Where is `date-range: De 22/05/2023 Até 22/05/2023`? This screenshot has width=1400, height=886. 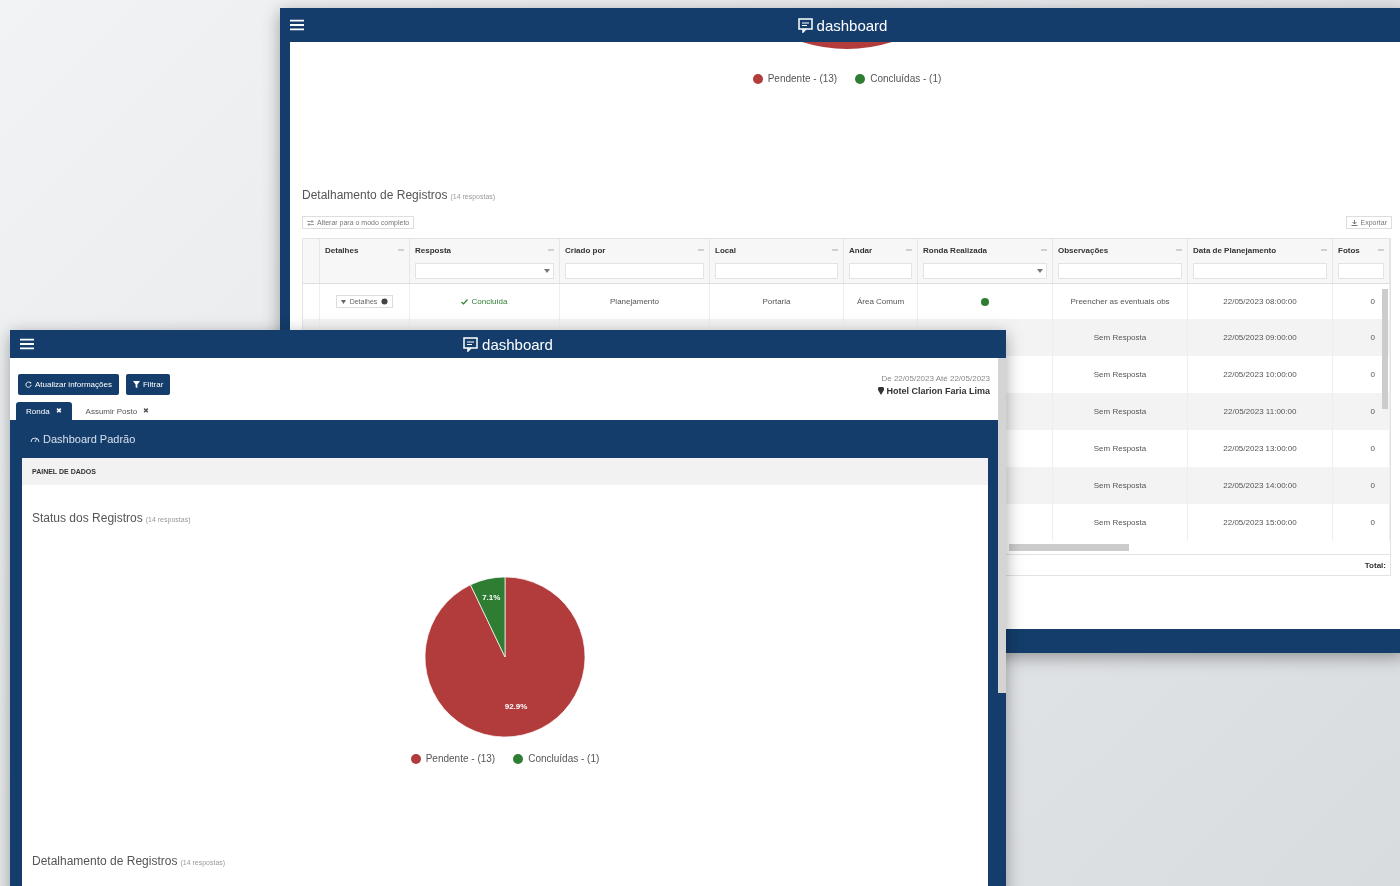 date-range: De 22/05/2023 Até 22/05/2023 is located at coordinates (935, 378).